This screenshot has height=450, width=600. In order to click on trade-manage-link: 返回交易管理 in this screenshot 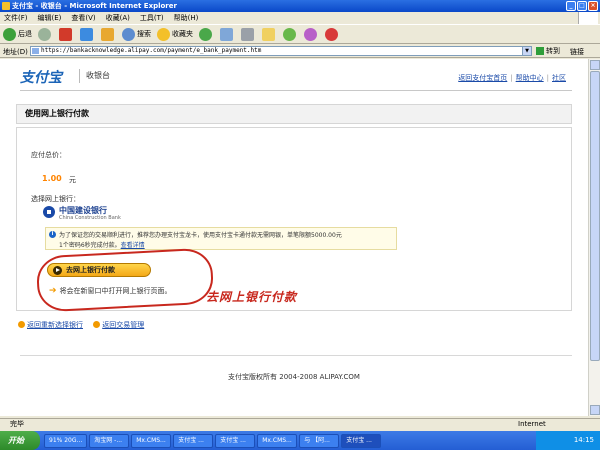, I will do `click(118, 325)`.